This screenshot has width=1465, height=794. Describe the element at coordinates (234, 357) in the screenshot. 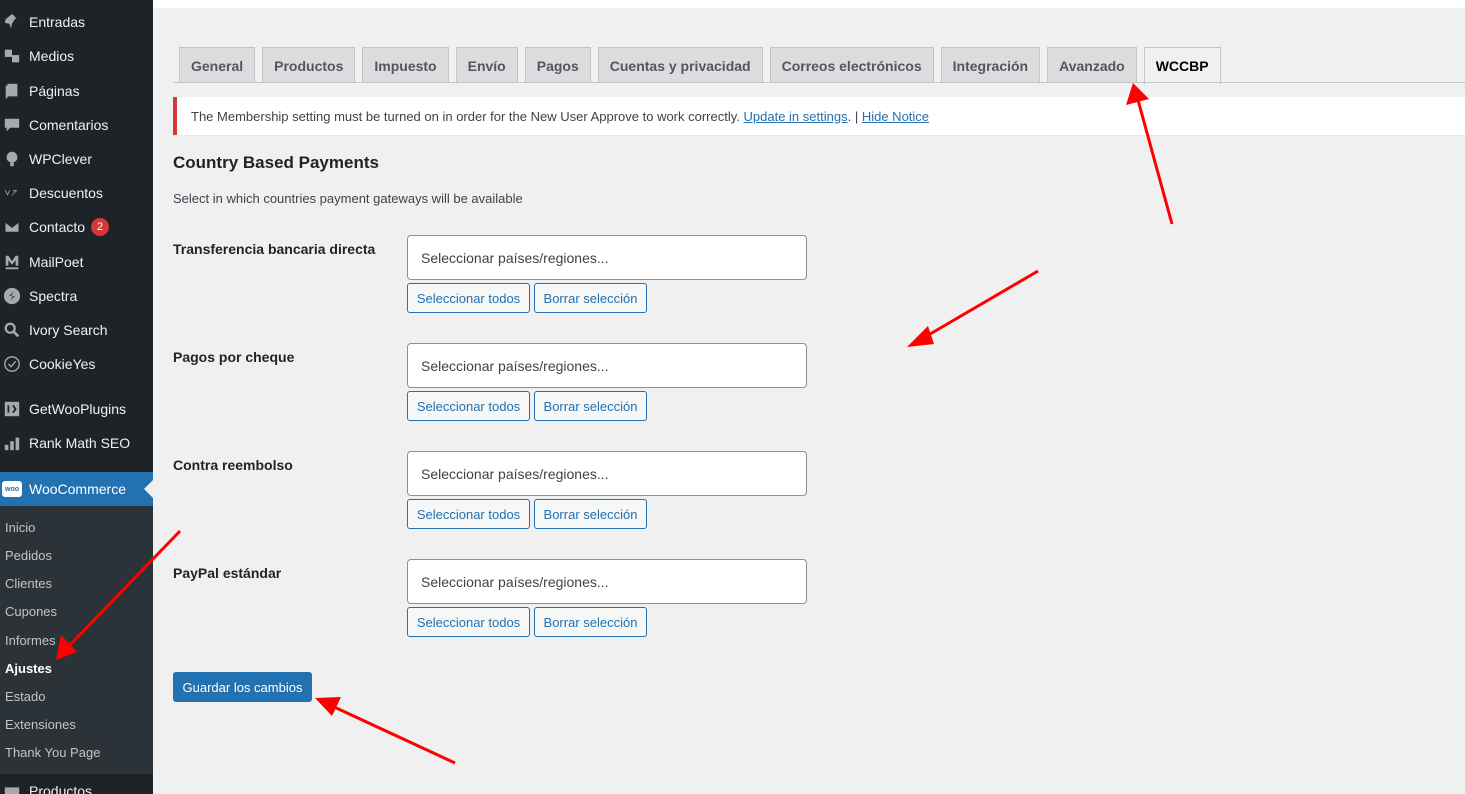

I see `gateway-label: Pagos por cheque` at that location.